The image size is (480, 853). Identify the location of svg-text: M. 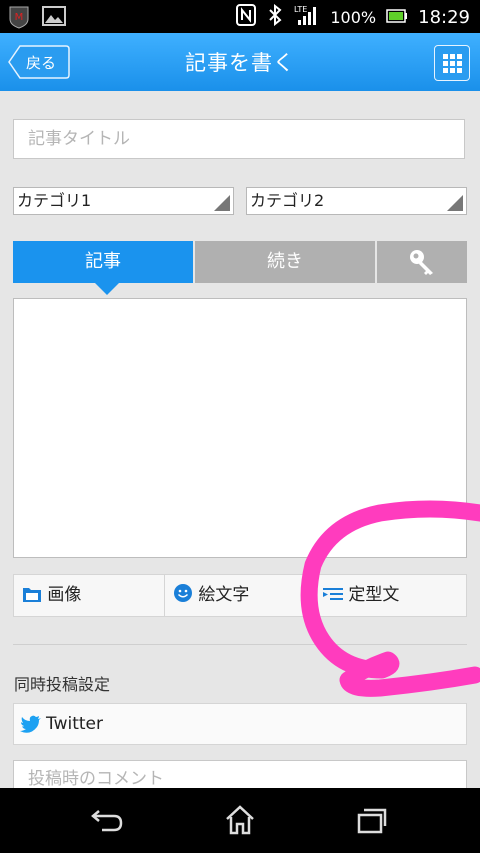
(19, 17).